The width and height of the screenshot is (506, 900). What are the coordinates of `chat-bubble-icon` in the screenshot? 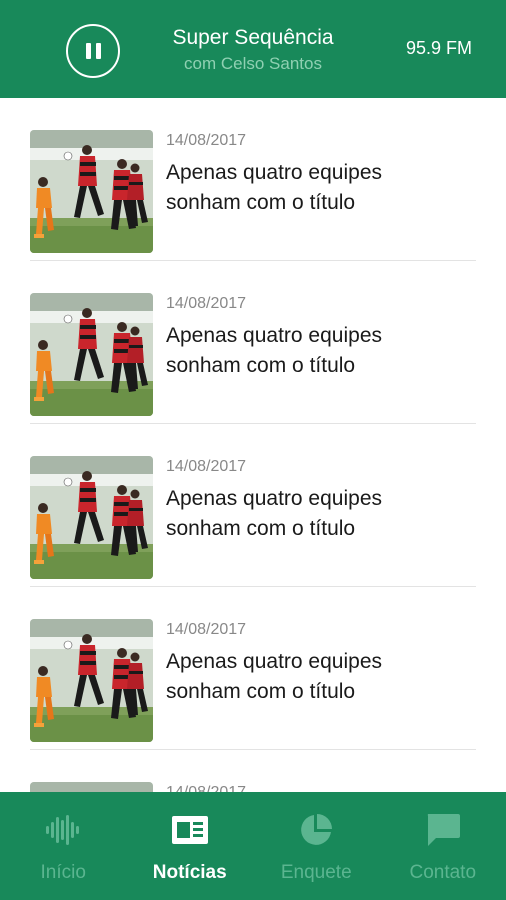 It's located at (443, 830).